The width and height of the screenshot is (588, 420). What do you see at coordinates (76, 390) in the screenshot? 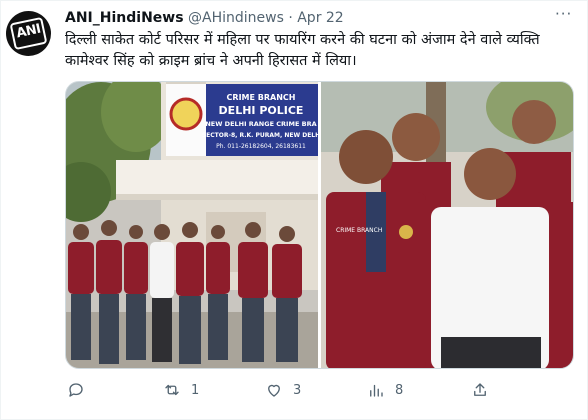
I see `reply-icon` at bounding box center [76, 390].